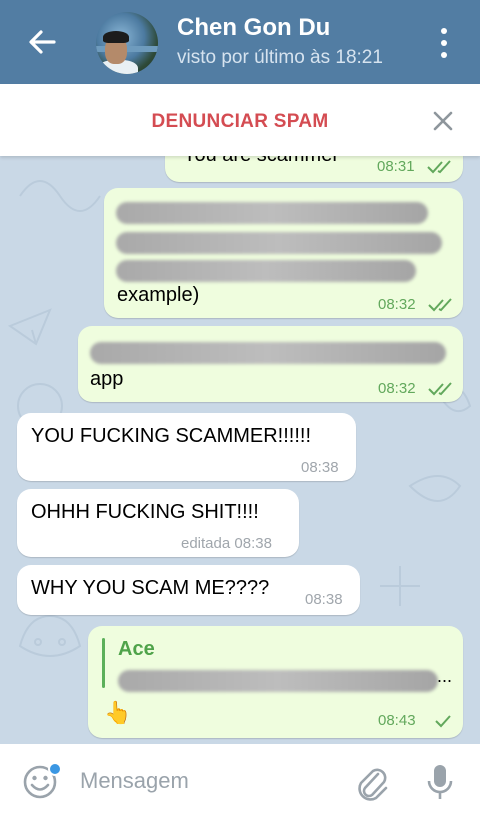 The width and height of the screenshot is (480, 818). Describe the element at coordinates (136, 649) in the screenshot. I see `reply-author: Ace` at that location.